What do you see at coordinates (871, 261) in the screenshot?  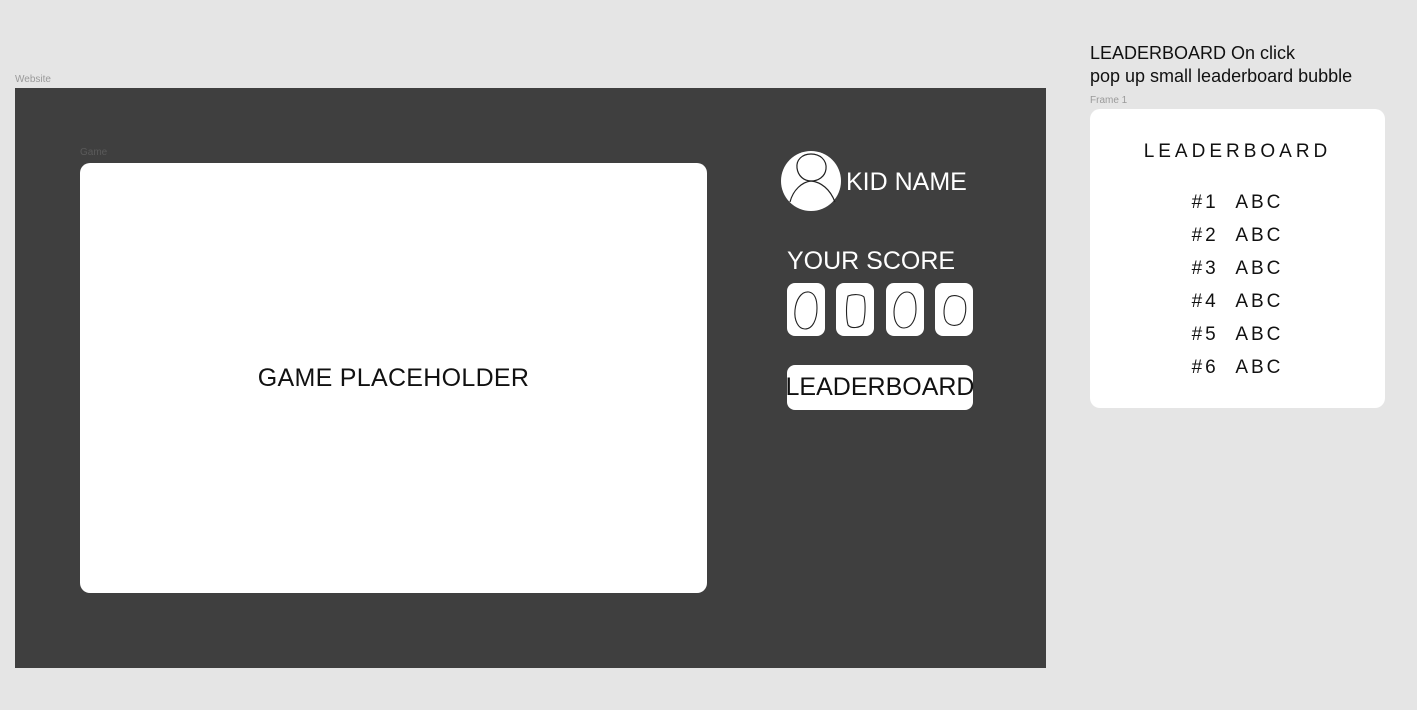 I see `your-score-label: YOUR SCORE` at bounding box center [871, 261].